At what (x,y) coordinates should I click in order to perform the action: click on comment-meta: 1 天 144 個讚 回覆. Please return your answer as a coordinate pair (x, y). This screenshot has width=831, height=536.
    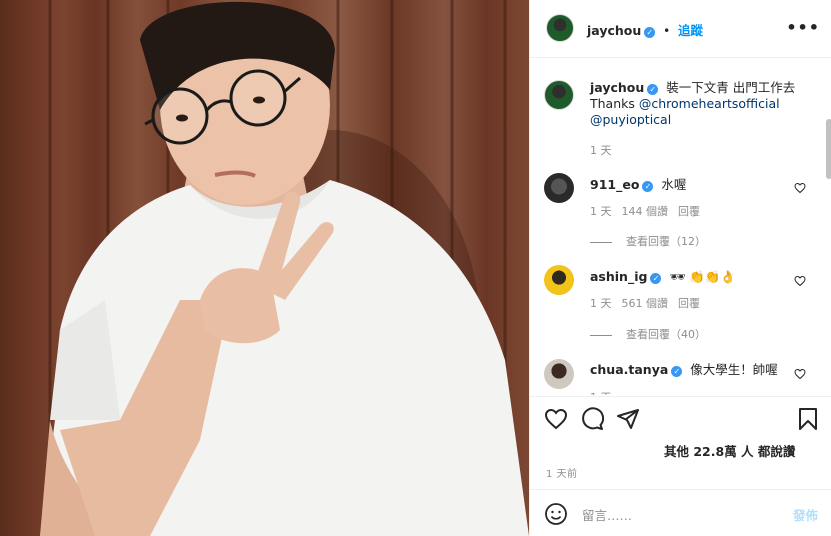
    Looking at the image, I should click on (650, 211).